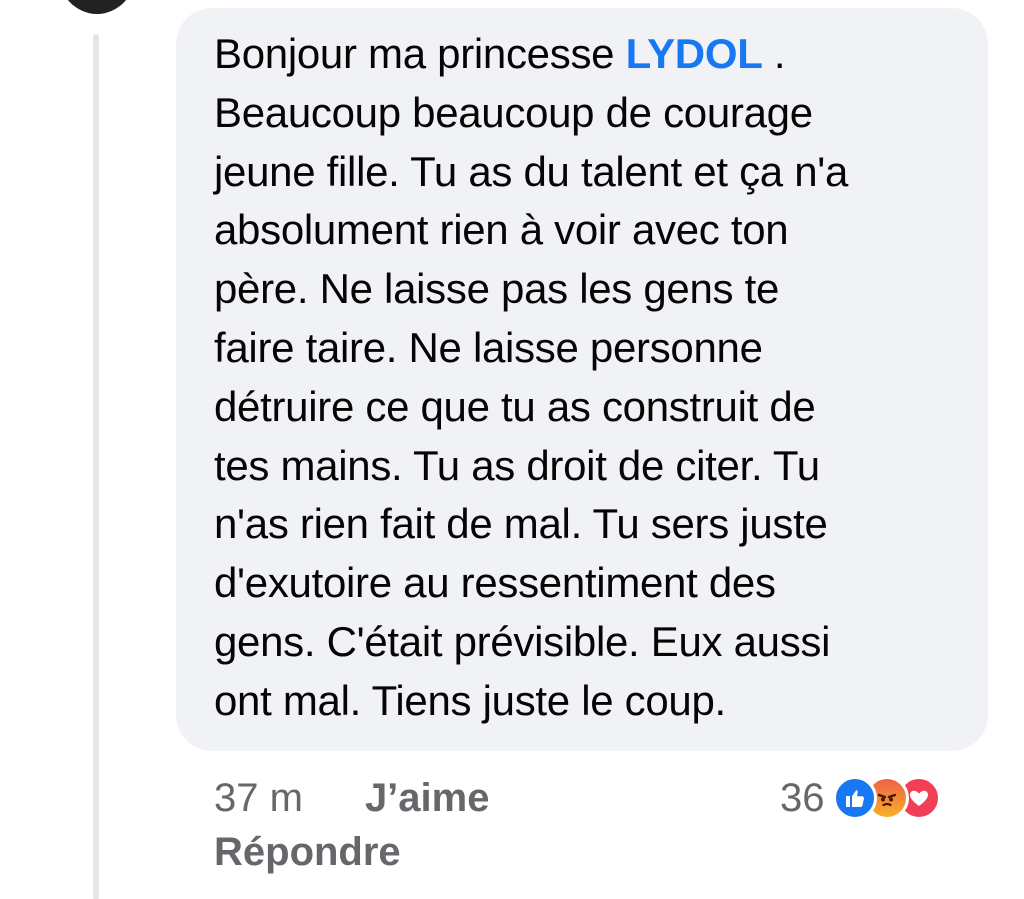 The width and height of the screenshot is (1024, 899). What do you see at coordinates (307, 852) in the screenshot?
I see `reply-button: Répondre` at bounding box center [307, 852].